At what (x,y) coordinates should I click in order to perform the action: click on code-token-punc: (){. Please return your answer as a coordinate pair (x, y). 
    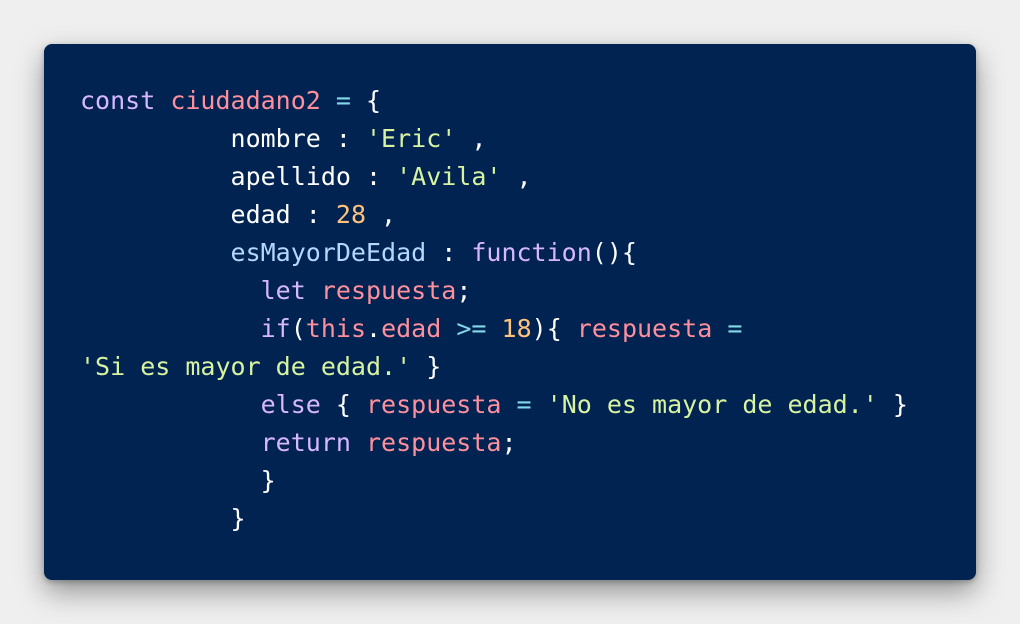
    Looking at the image, I should click on (614, 252).